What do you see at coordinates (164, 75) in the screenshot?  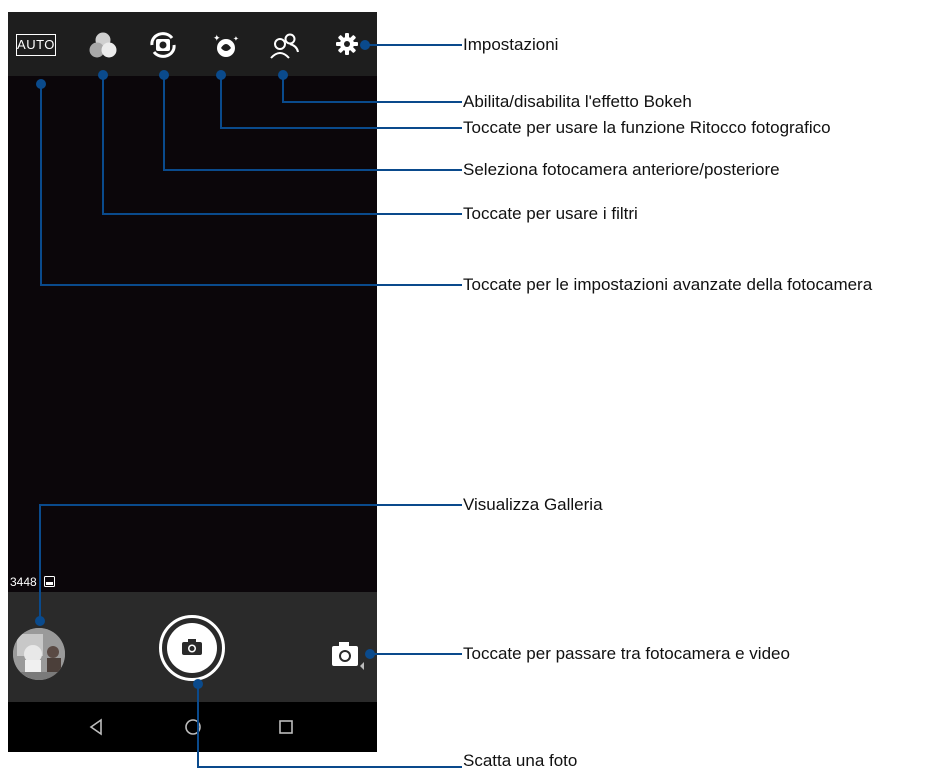 I see `callout-dot-switch-camera` at bounding box center [164, 75].